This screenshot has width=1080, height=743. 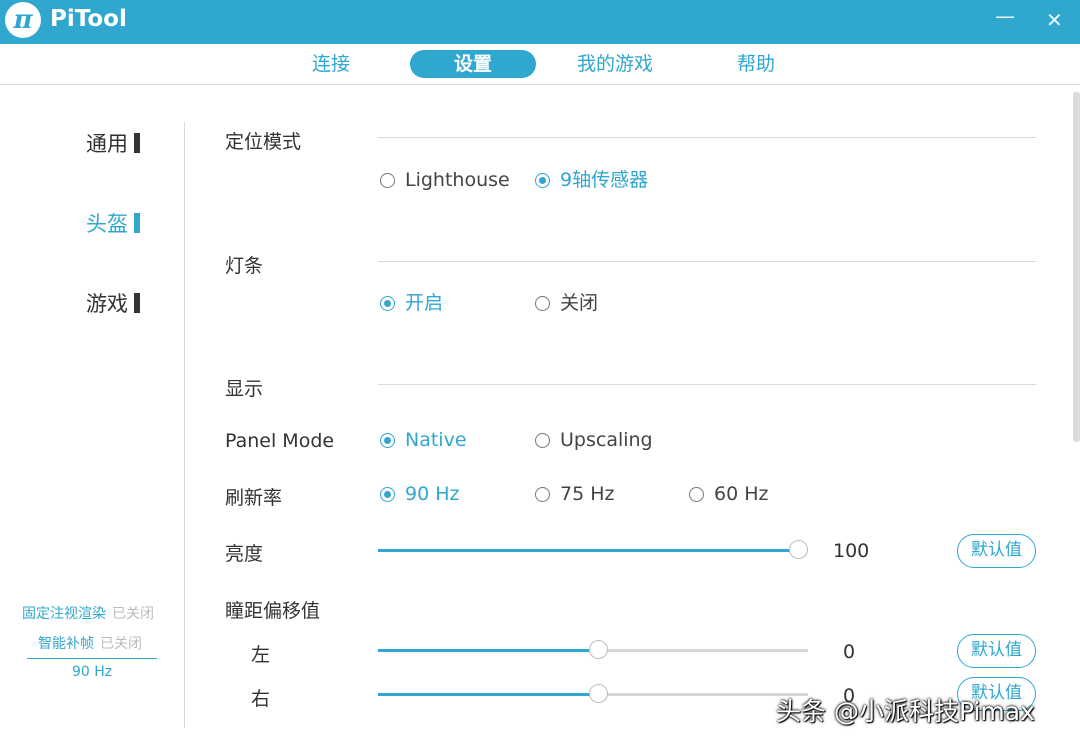 I want to click on sidebar-divider, so click(x=184, y=425).